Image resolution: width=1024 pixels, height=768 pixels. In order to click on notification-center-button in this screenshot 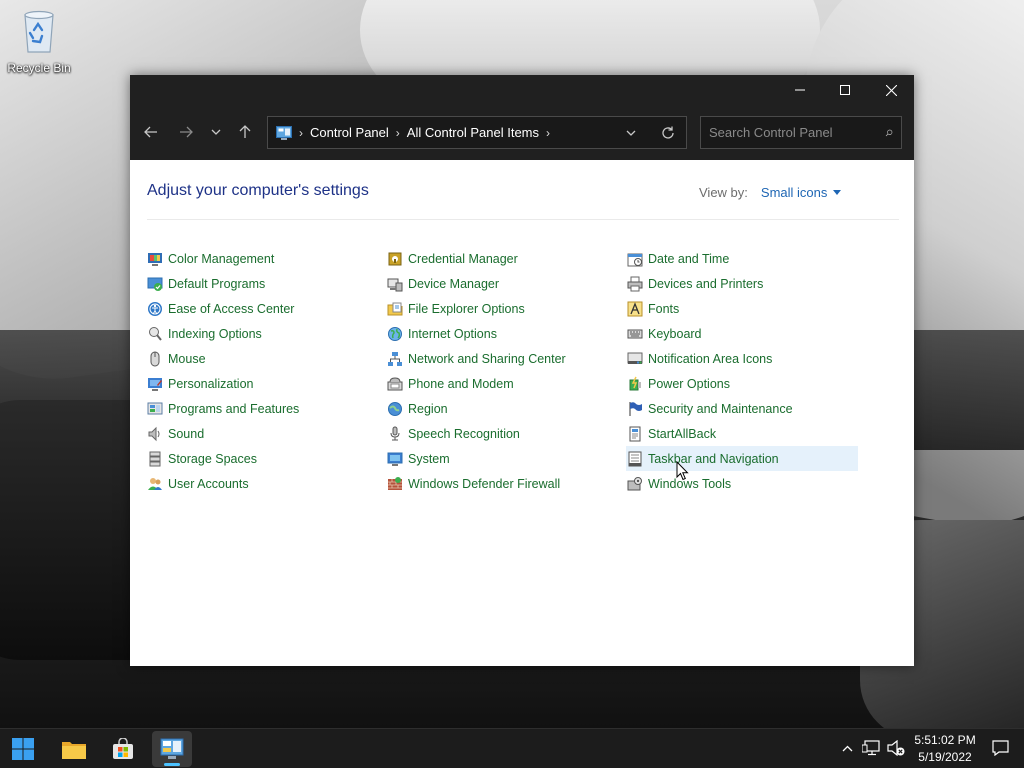, I will do `click(1000, 748)`.